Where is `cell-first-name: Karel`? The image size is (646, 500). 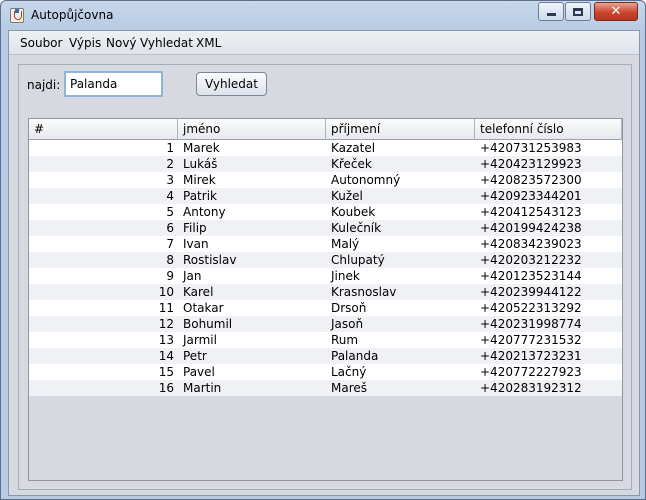 cell-first-name: Karel is located at coordinates (198, 292).